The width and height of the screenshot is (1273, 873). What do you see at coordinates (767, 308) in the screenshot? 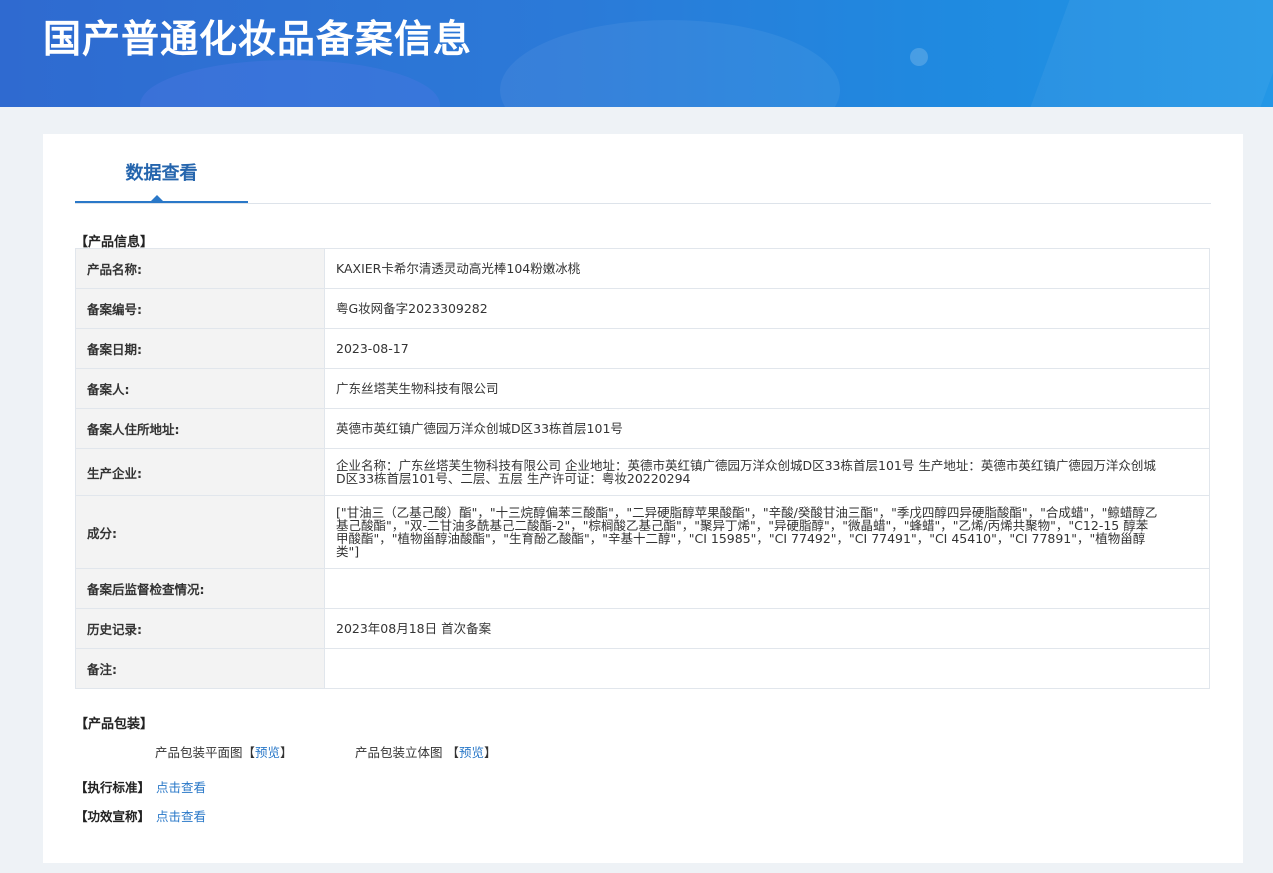
I see `row-value: 粤G妆网备字2023309282` at bounding box center [767, 308].